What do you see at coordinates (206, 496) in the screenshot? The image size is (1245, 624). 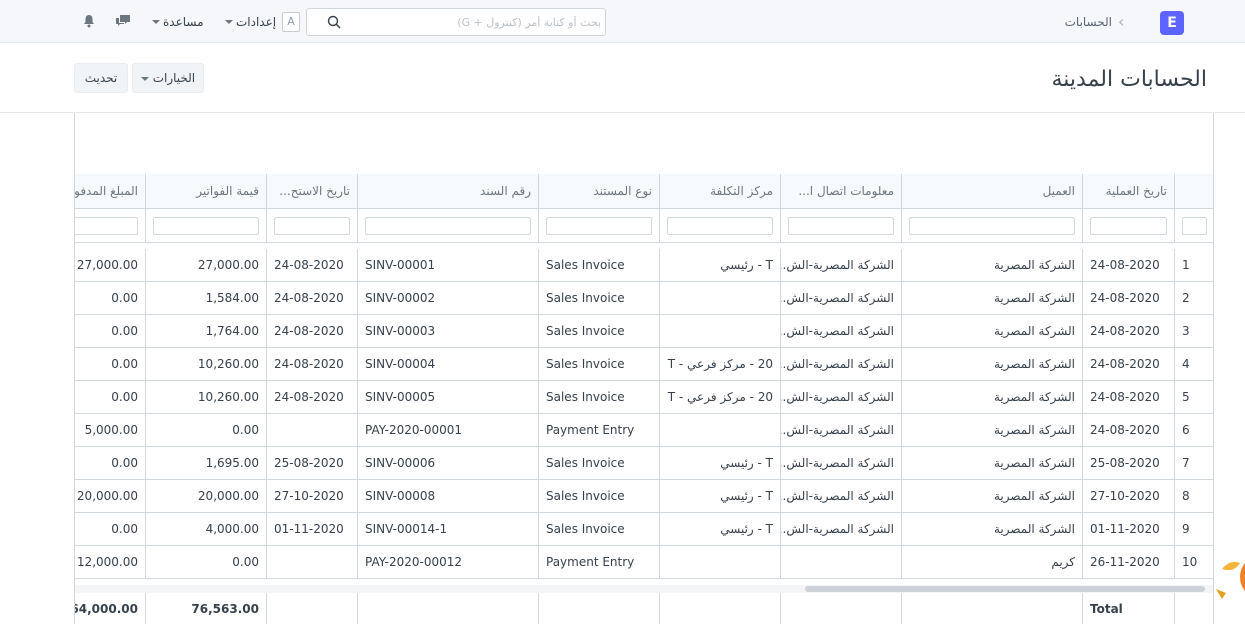 I see `table-cell-invoiced-amount: 20,000.00` at bounding box center [206, 496].